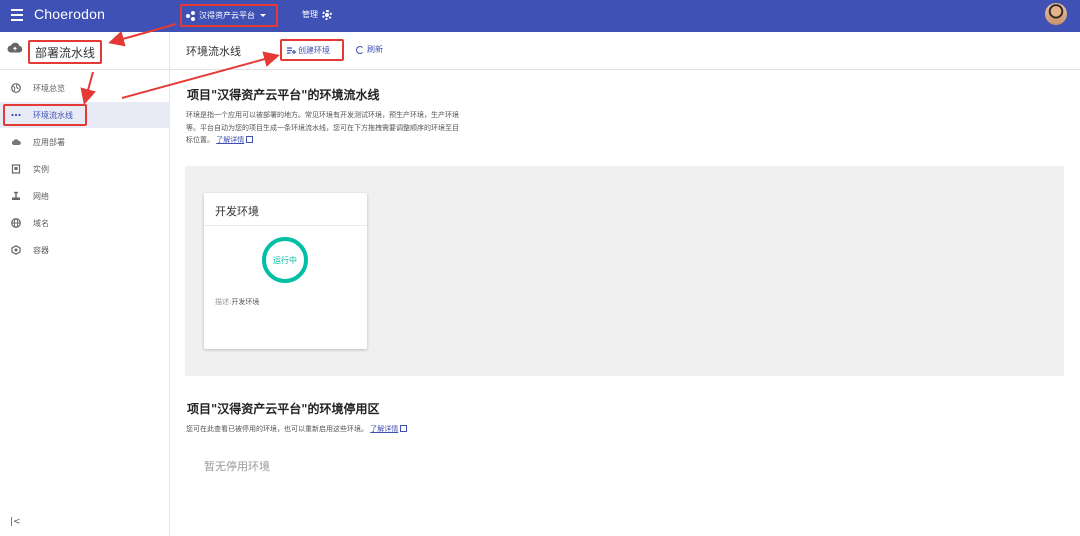 This screenshot has width=1080, height=536. I want to click on network-icon, so click(16, 195).